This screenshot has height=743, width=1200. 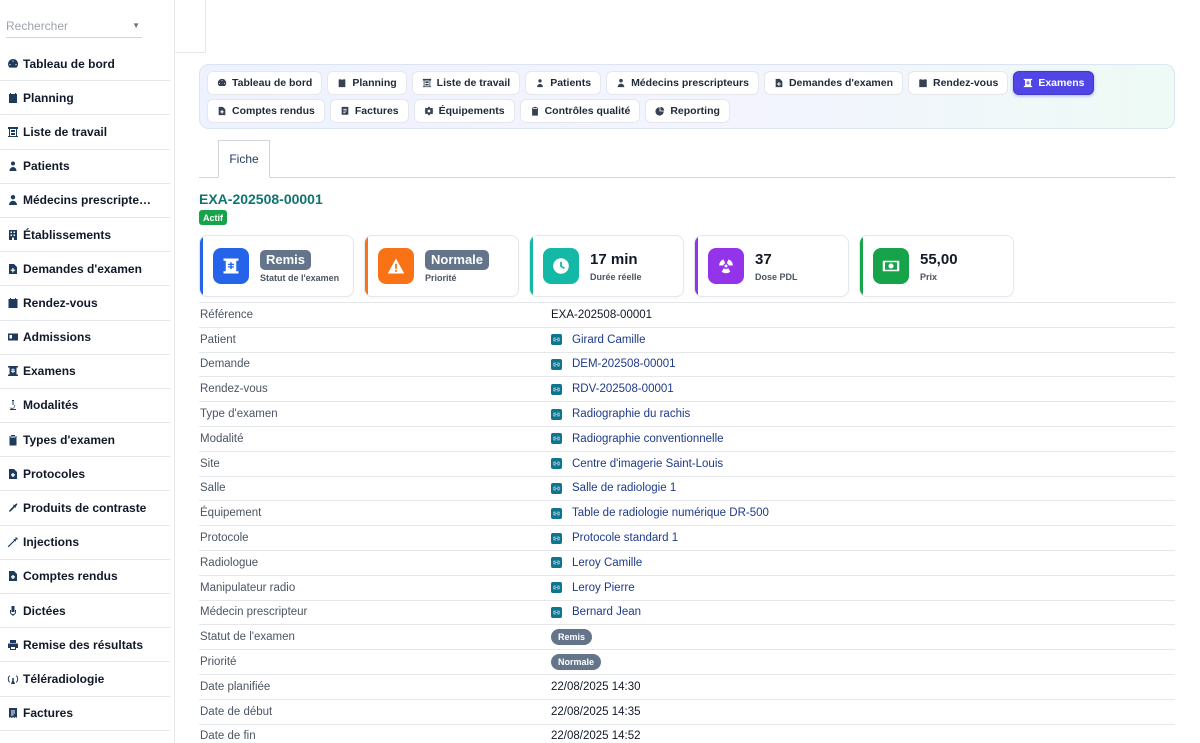 I want to click on detail-link: Leroy Camille, so click(x=596, y=563).